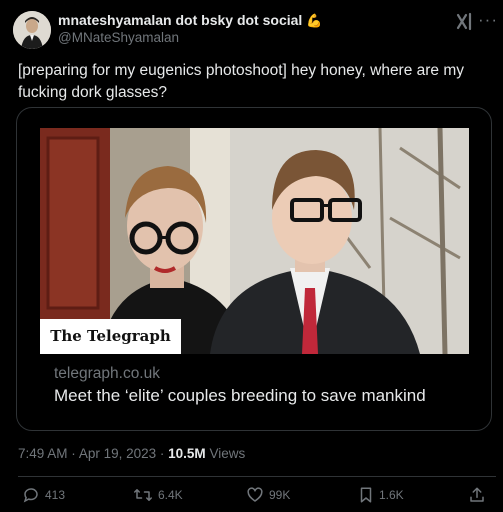 This screenshot has width=503, height=512. Describe the element at coordinates (280, 495) in the screenshot. I see `like-count: 99K` at that location.